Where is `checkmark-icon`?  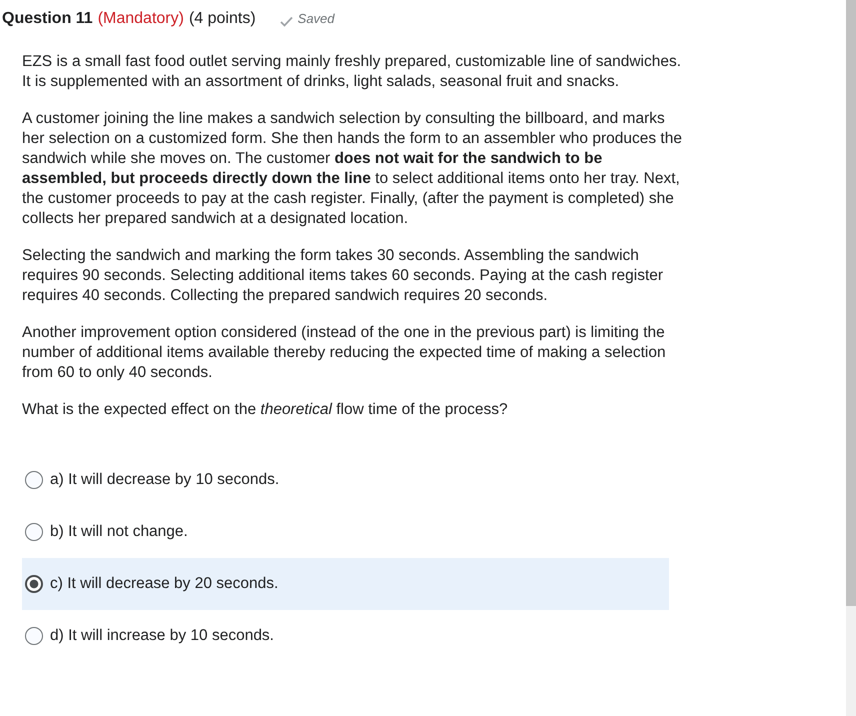 checkmark-icon is located at coordinates (286, 21).